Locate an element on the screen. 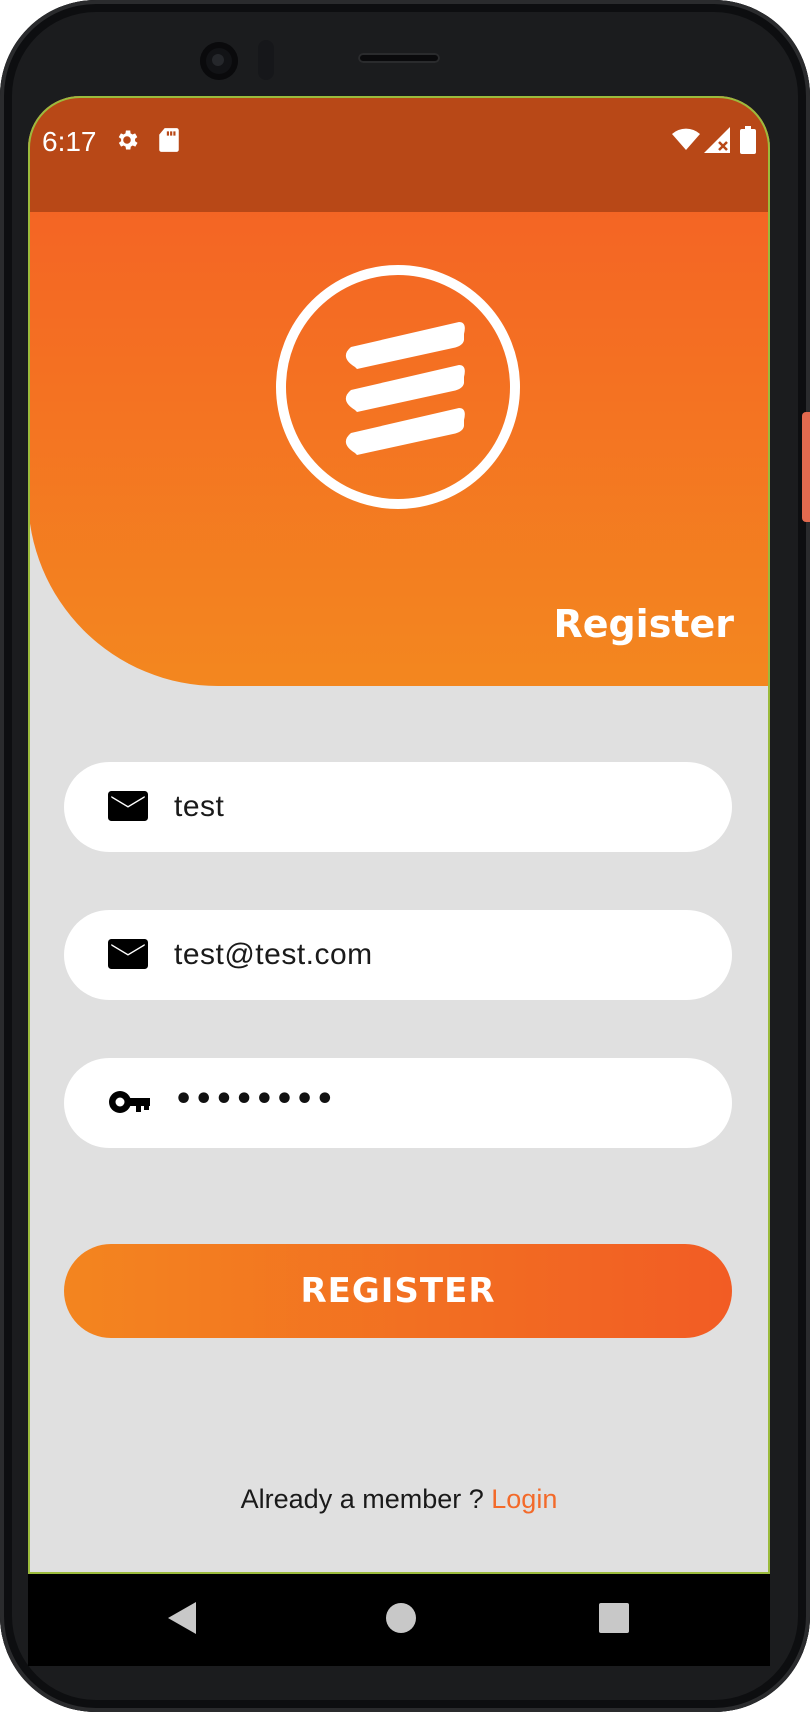 This screenshot has height=1712, width=810. brand-logo is located at coordinates (398, 389).